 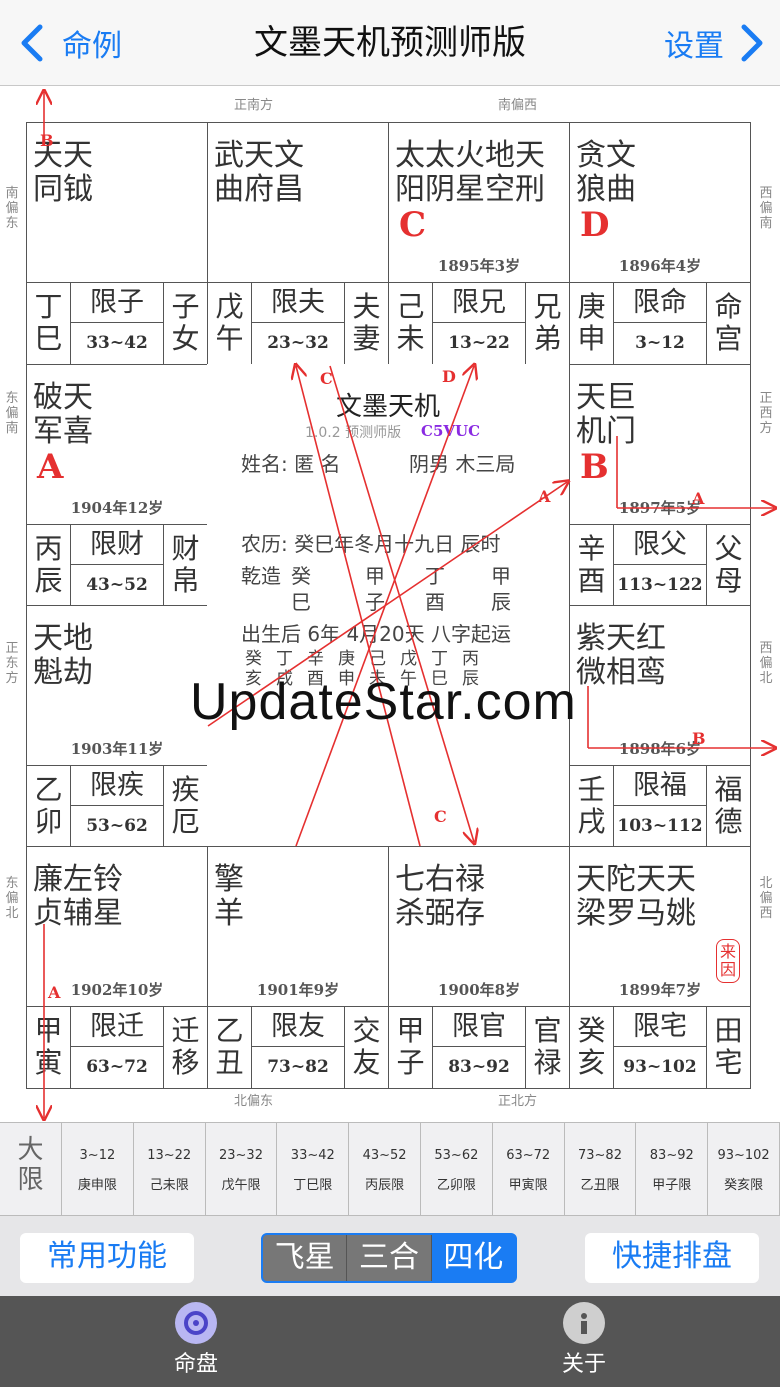 What do you see at coordinates (290, 189) in the screenshot?
I see `star: 昌` at bounding box center [290, 189].